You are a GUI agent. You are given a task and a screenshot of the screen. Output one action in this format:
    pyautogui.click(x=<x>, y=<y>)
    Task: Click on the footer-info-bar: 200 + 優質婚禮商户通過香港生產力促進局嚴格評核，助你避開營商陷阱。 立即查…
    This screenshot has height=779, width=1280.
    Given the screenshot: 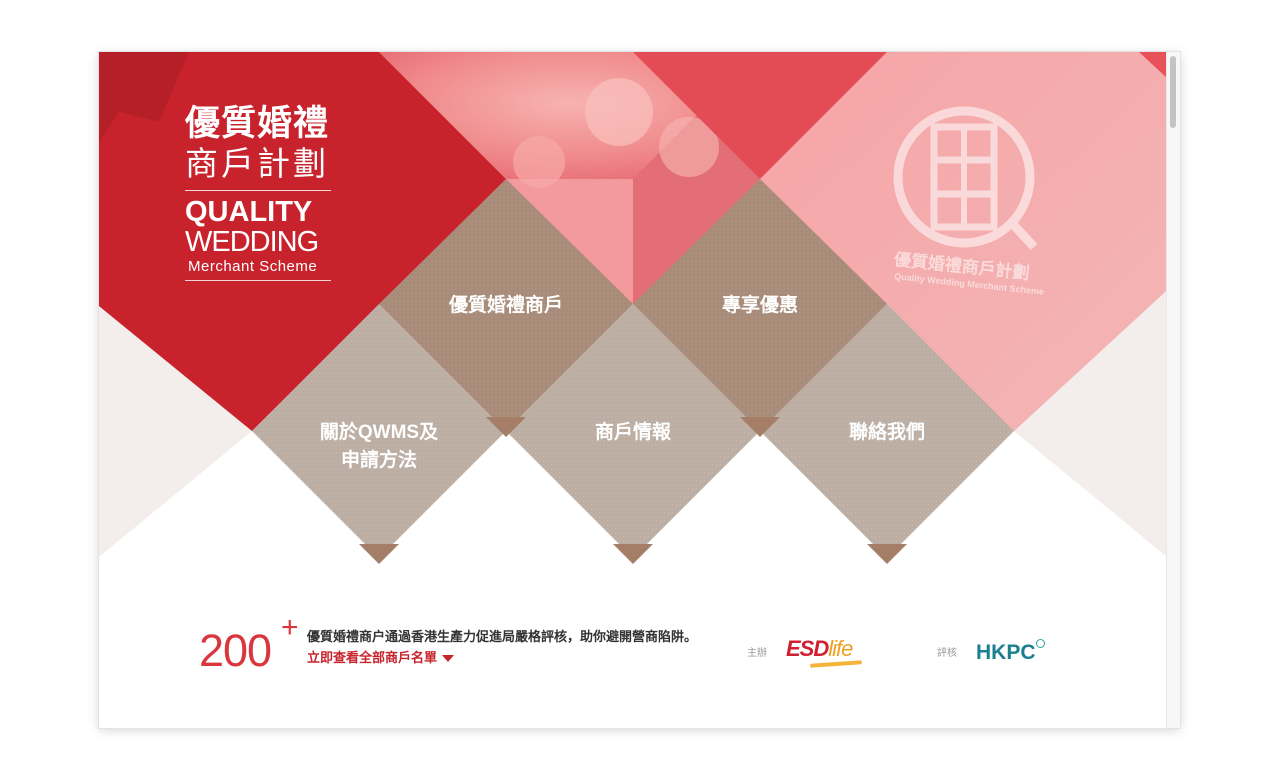 What is the action you would take?
    pyautogui.click(x=633, y=660)
    